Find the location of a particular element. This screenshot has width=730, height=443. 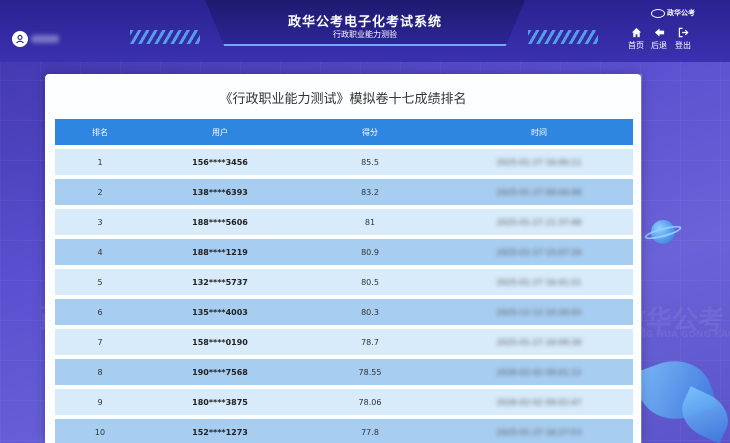

table-row: 2 138****6393 83.2 2025-01-27 09:04:48 is located at coordinates (344, 192).